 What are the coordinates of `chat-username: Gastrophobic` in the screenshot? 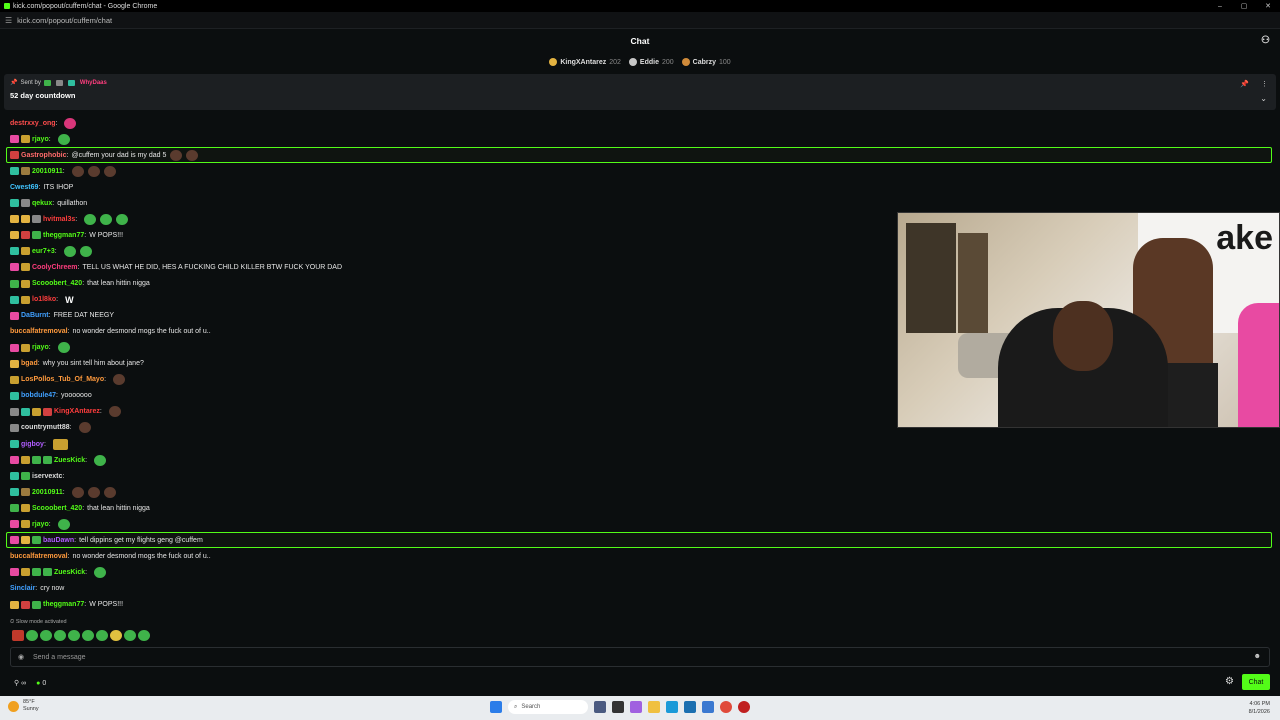 It's located at (44, 155).